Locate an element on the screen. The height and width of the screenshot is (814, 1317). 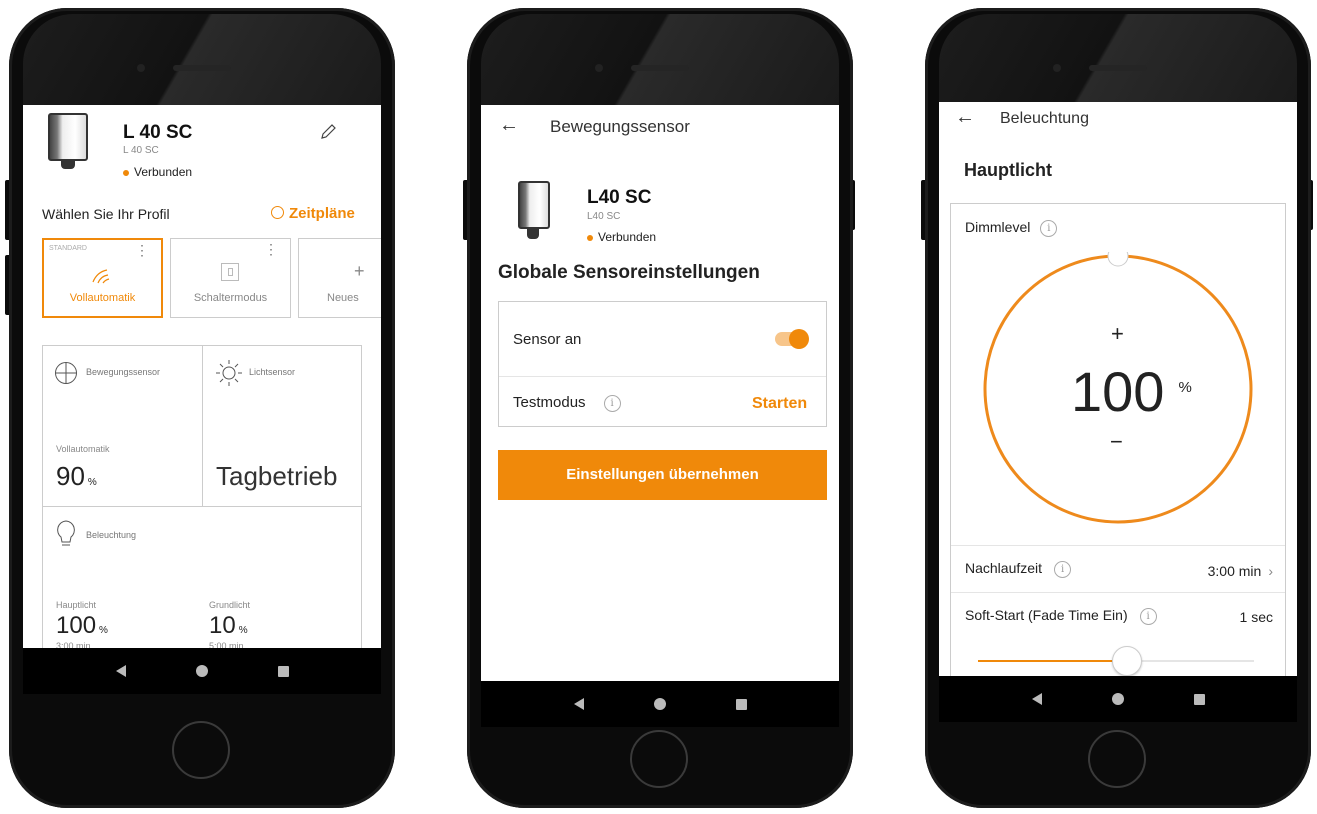
tile-title: Bewegungssensor is located at coordinates (123, 372).